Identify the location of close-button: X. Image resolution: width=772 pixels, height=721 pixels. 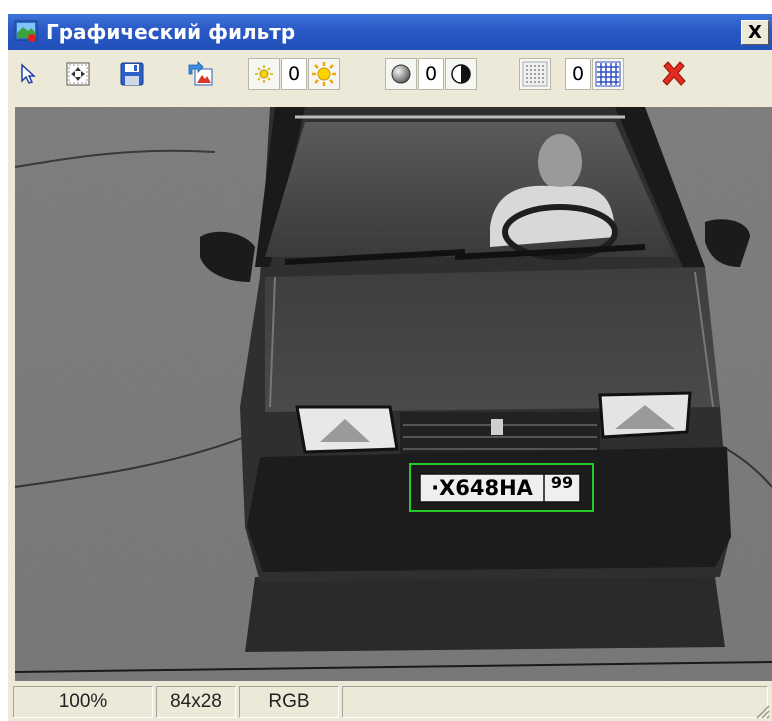
(755, 32).